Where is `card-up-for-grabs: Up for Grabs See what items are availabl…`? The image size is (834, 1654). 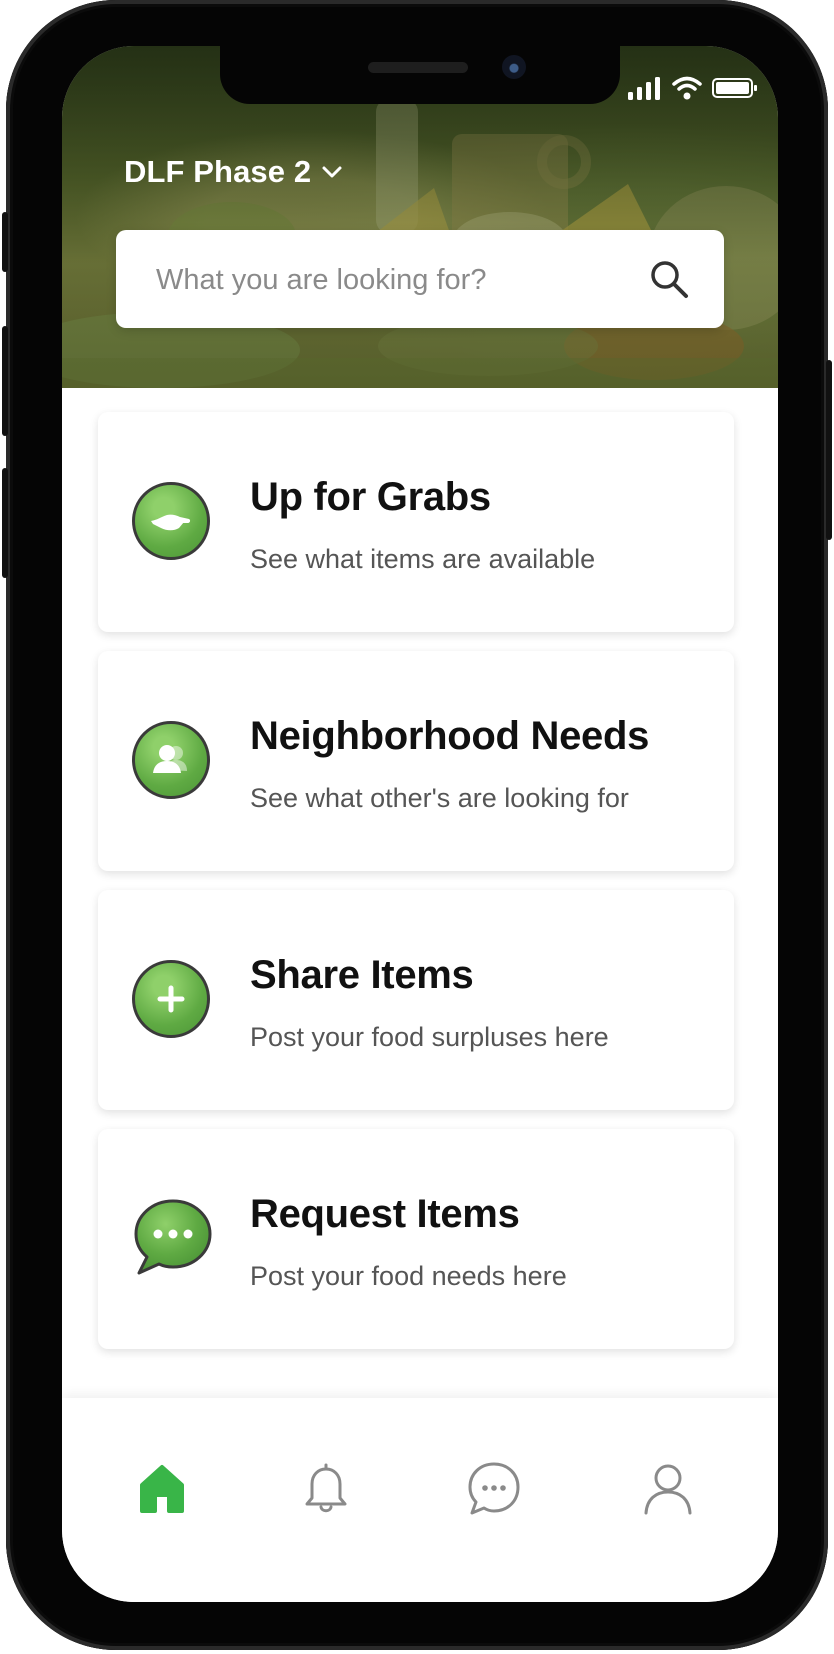 card-up-for-grabs: Up for Grabs See what items are availabl… is located at coordinates (416, 522).